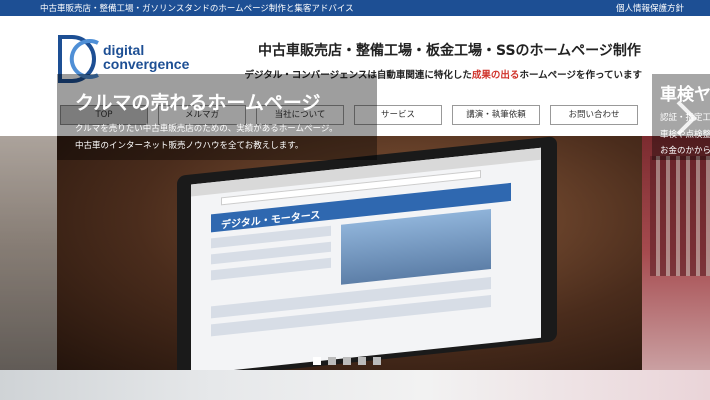 The width and height of the screenshot is (710, 400). I want to click on slider-next-button, so click(686, 118).